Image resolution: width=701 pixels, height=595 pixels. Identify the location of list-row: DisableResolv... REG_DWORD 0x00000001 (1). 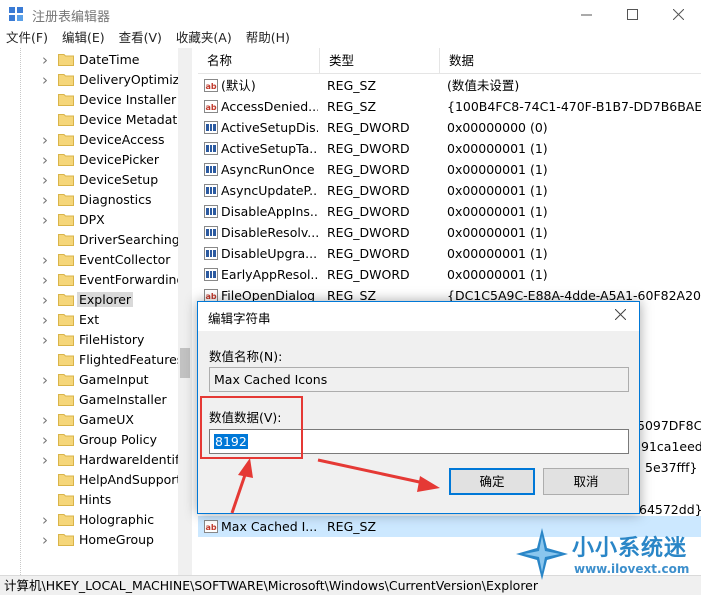
(449, 232).